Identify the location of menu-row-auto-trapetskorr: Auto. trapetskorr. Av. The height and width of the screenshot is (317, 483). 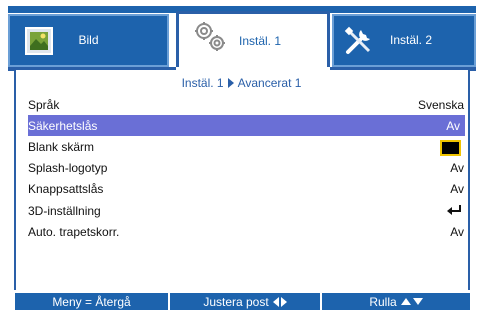
(246, 231).